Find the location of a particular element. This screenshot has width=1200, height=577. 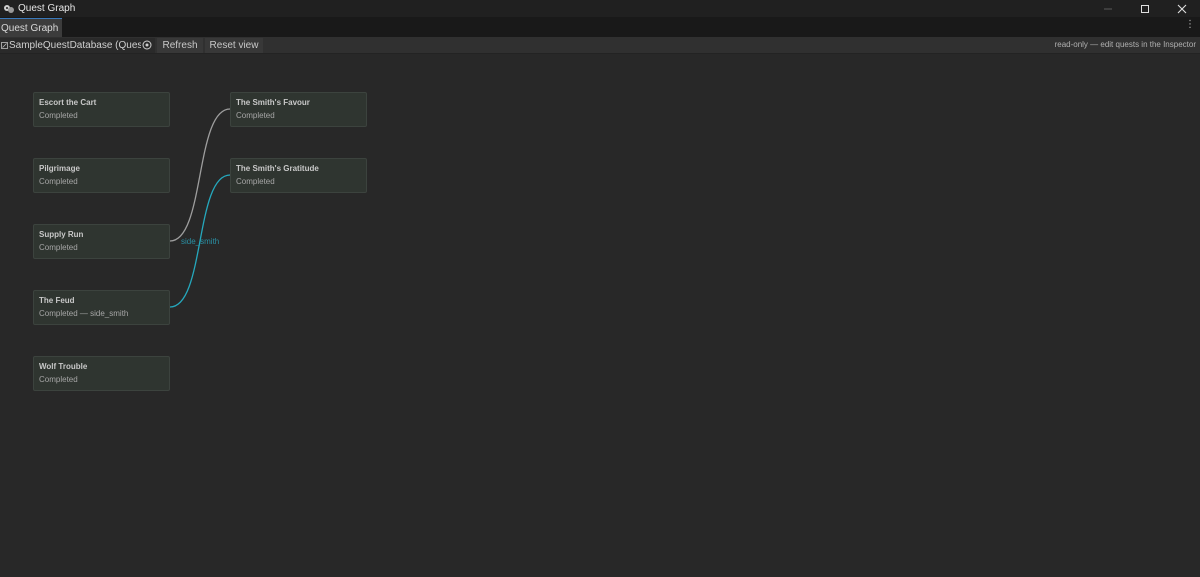

quest-node-smiths-favour: The Smith's Favour Completed is located at coordinates (298, 109).